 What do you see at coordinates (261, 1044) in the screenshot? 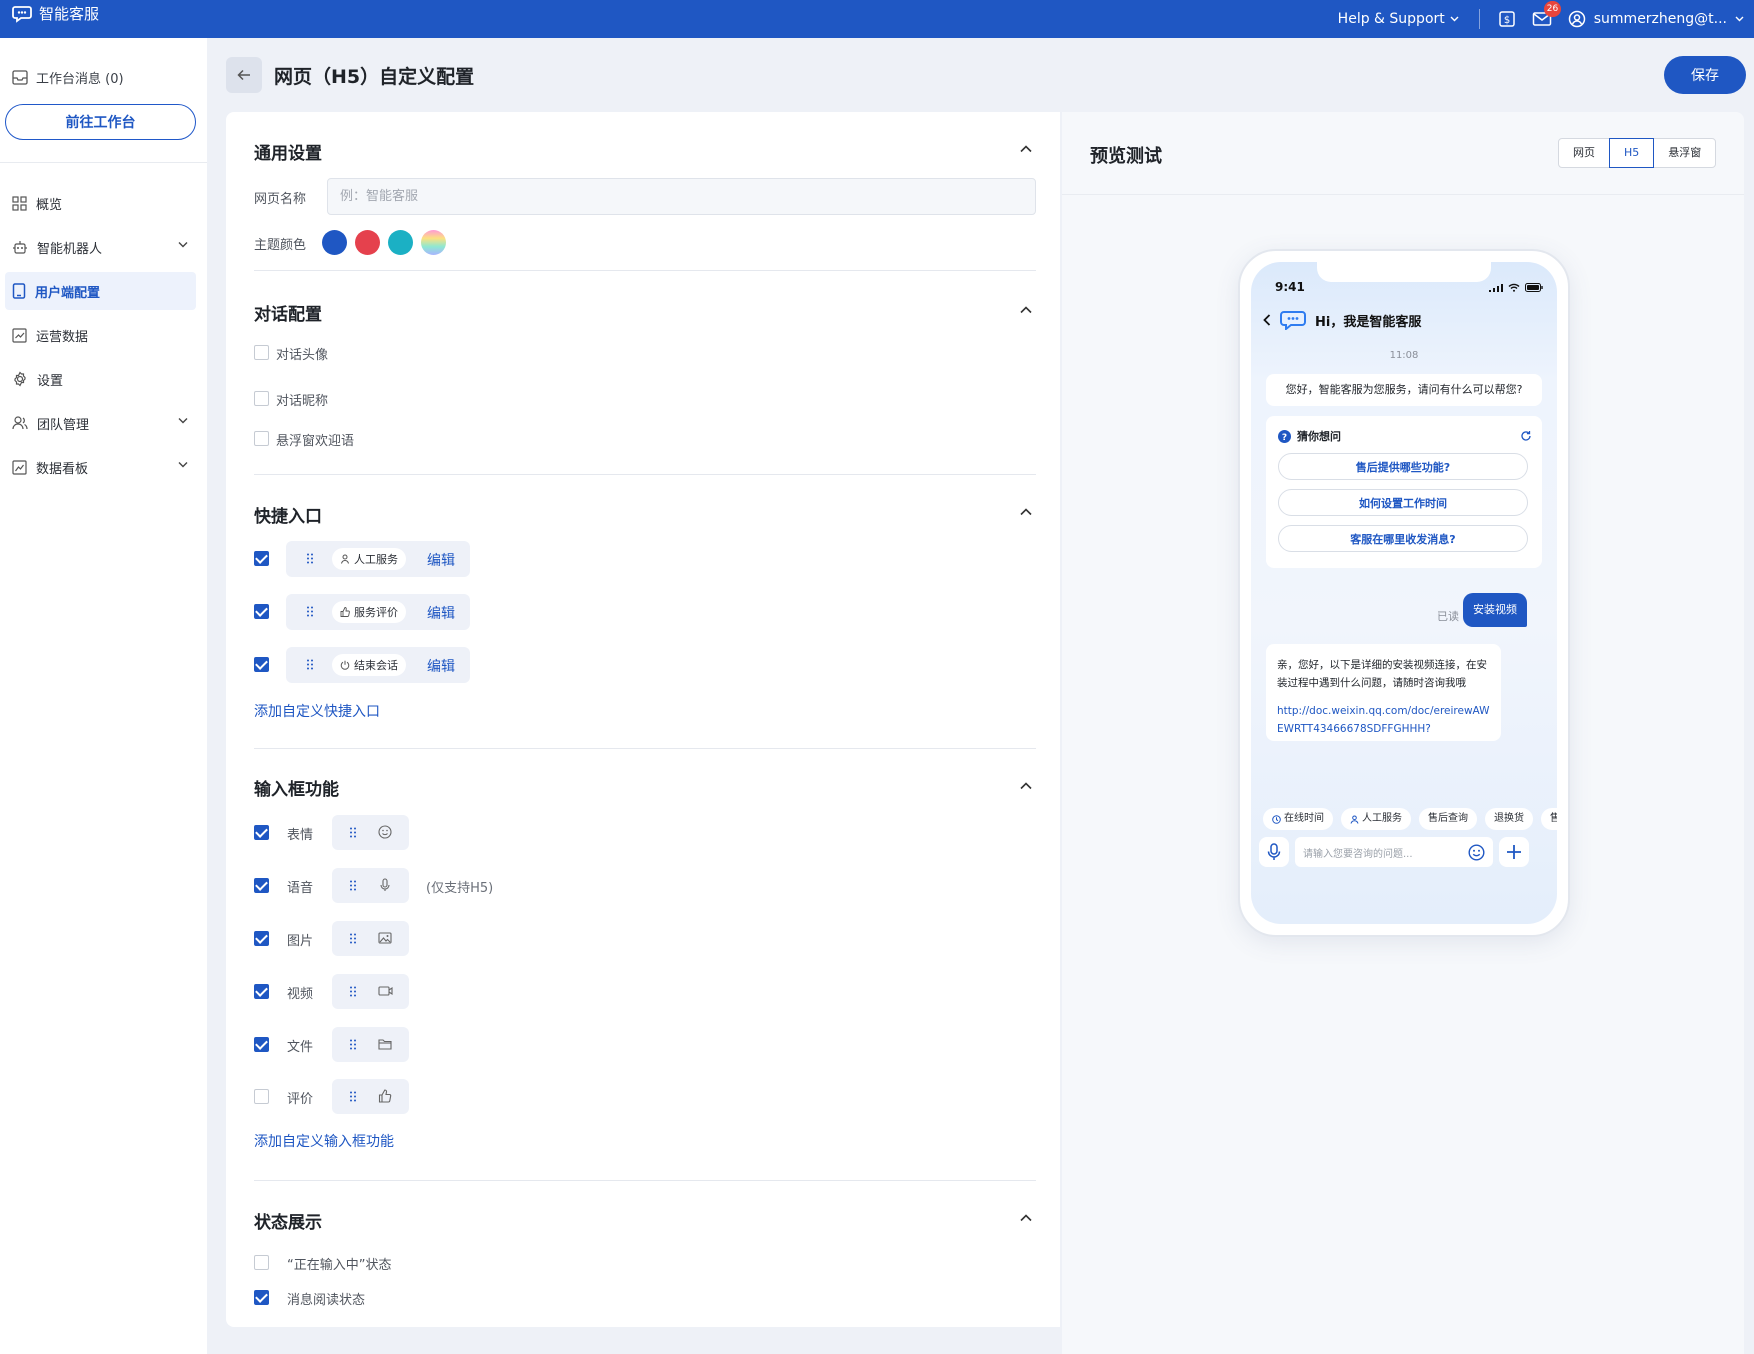
I see `checkbox-file` at bounding box center [261, 1044].